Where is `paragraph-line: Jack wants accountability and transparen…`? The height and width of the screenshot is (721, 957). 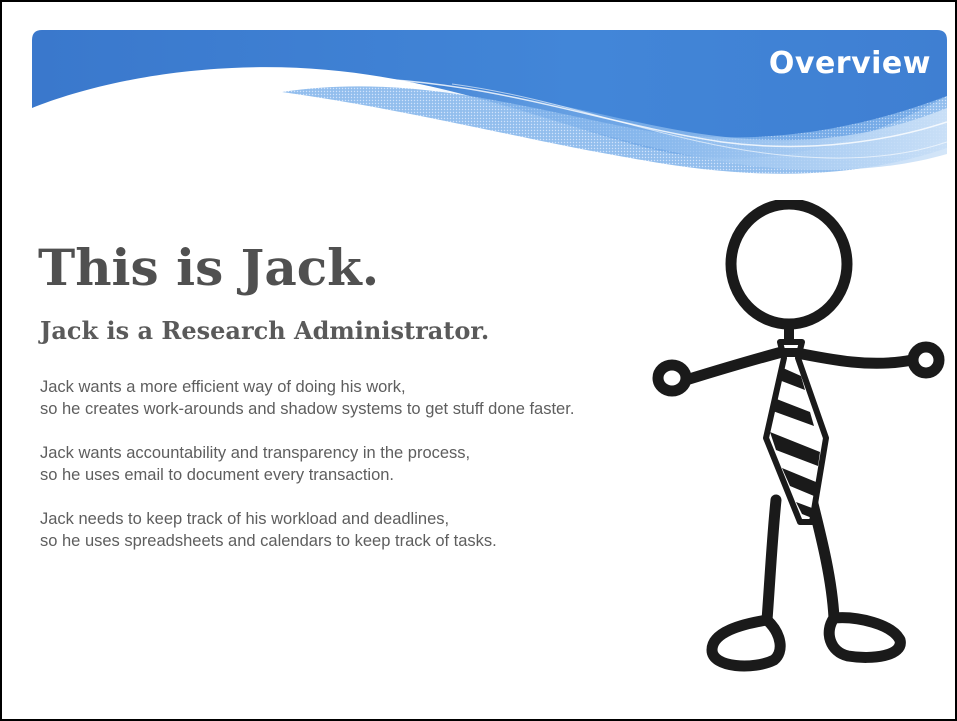 paragraph-line: Jack wants accountability and transparen… is located at coordinates (255, 453).